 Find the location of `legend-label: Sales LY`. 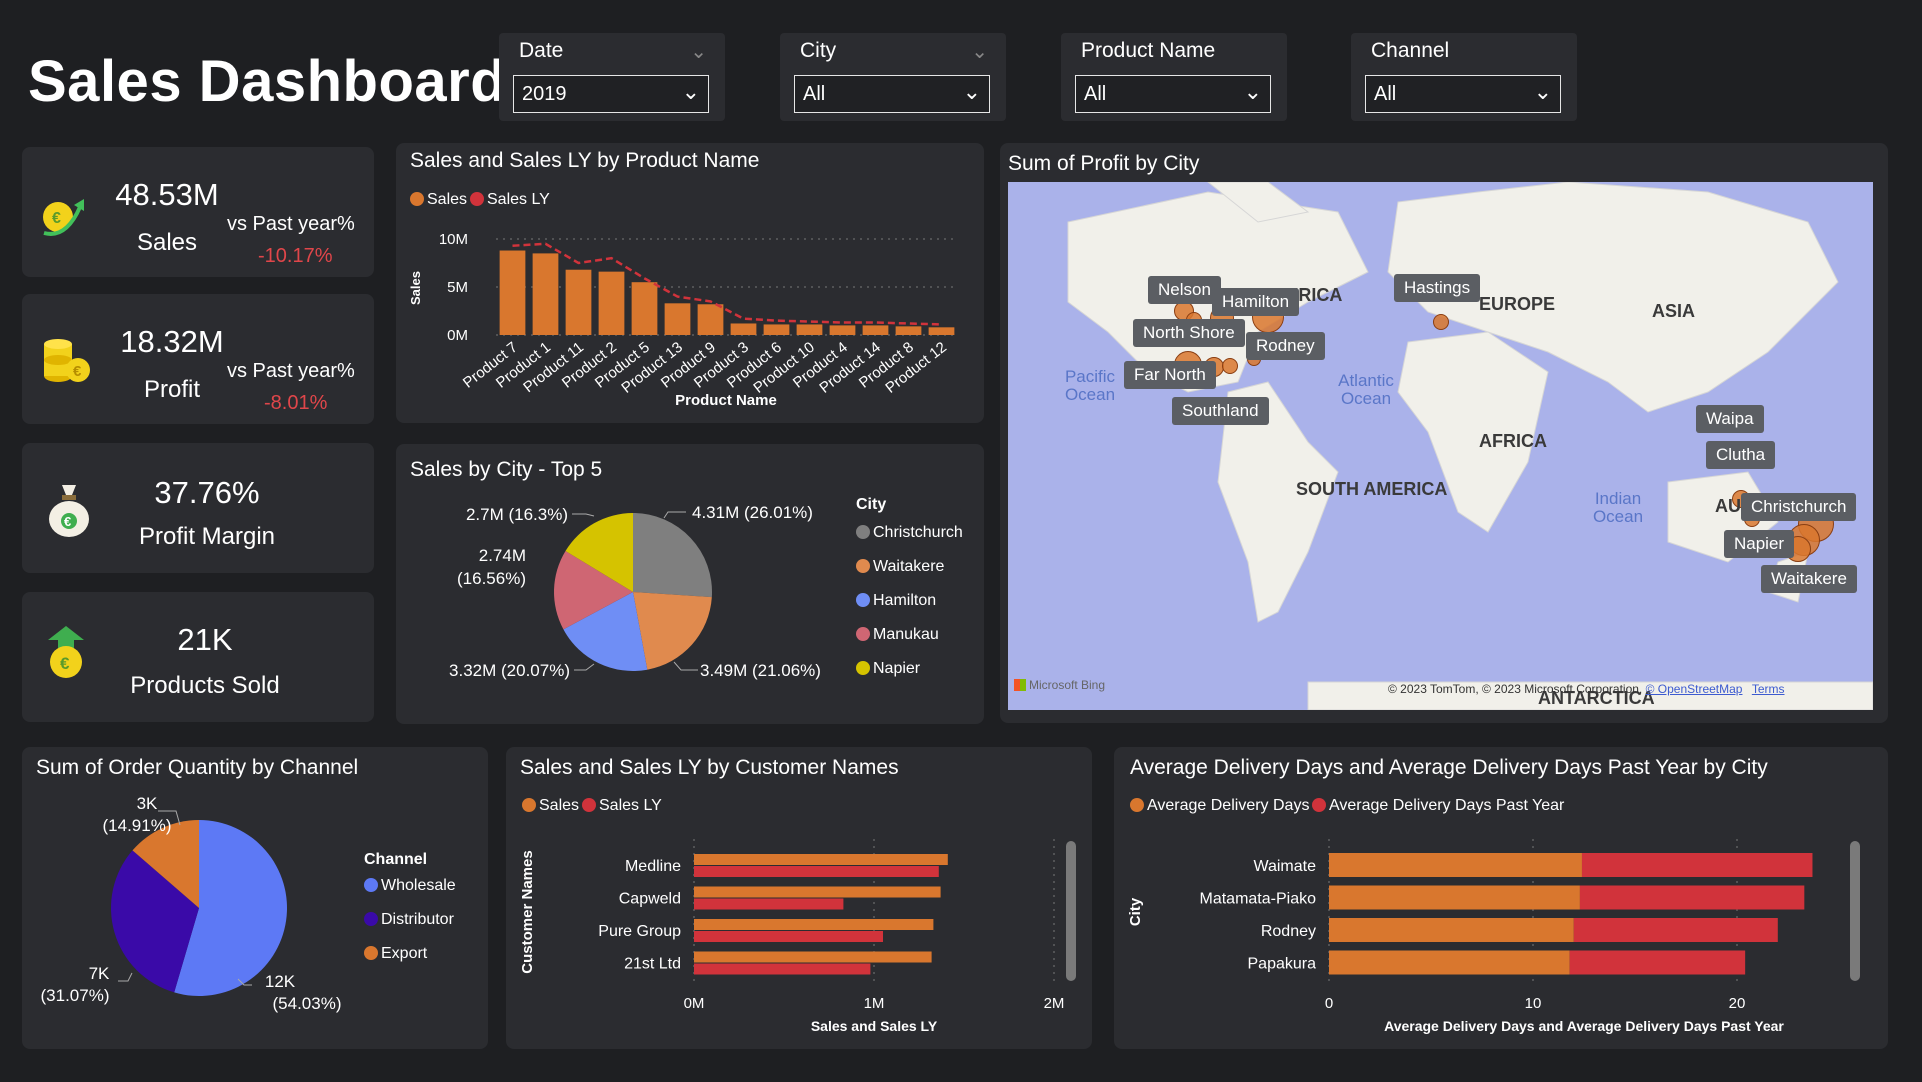

legend-label: Sales LY is located at coordinates (518, 199).